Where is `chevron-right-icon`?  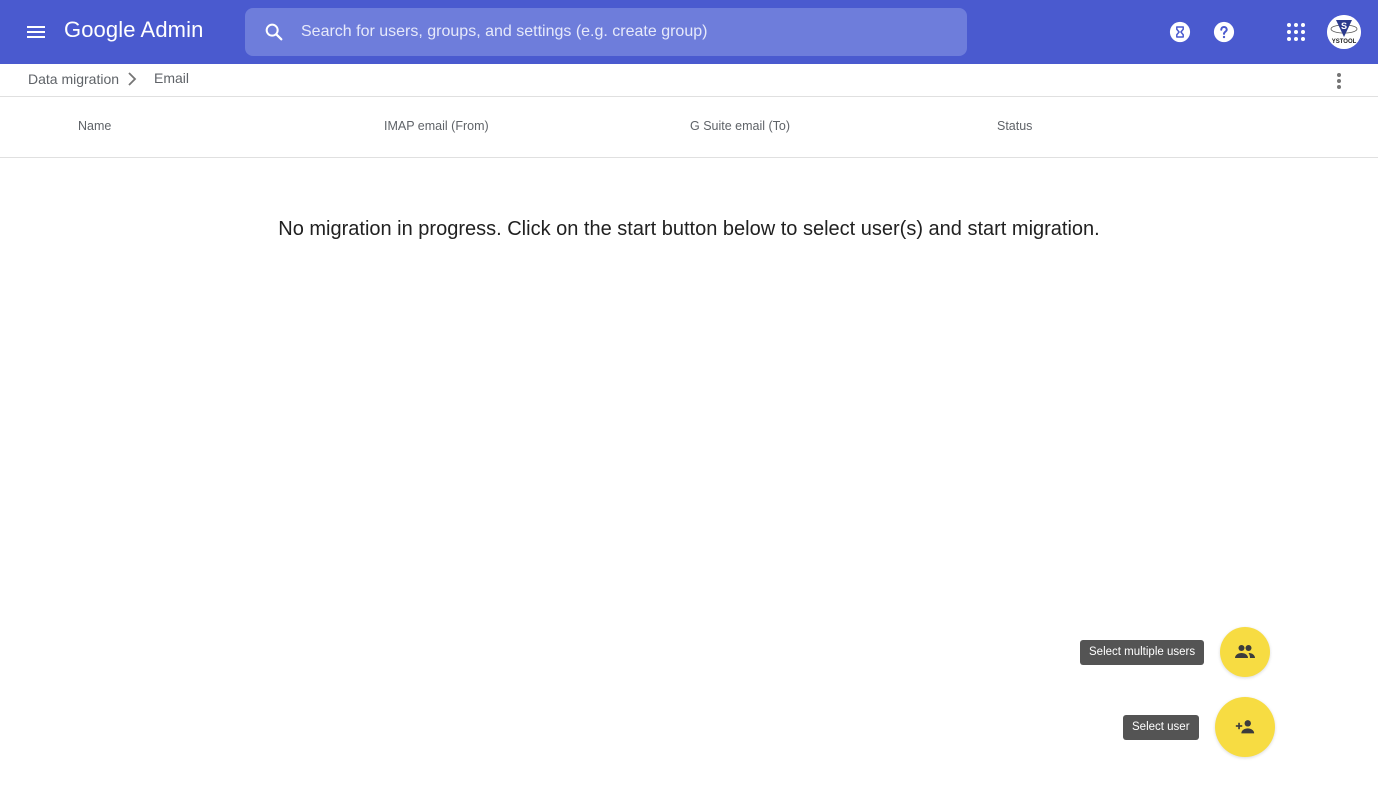
chevron-right-icon is located at coordinates (132, 79).